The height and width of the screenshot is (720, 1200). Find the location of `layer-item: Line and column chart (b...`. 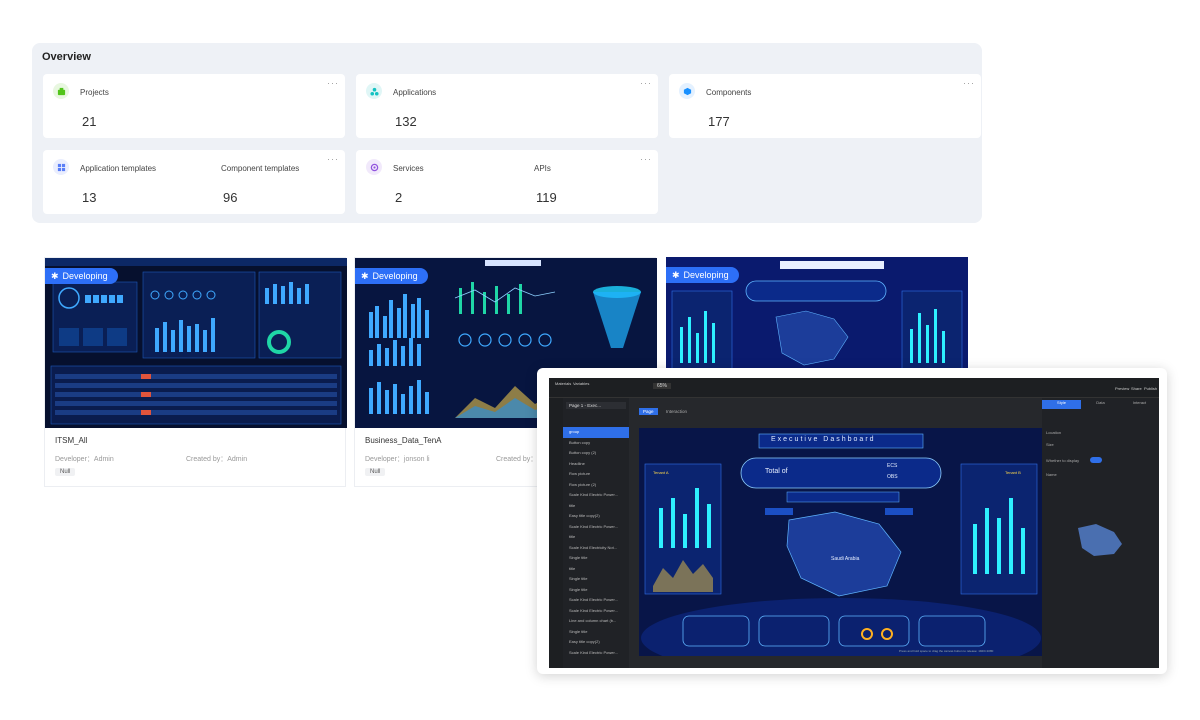

layer-item: Line and column chart (b... is located at coordinates (596, 621).